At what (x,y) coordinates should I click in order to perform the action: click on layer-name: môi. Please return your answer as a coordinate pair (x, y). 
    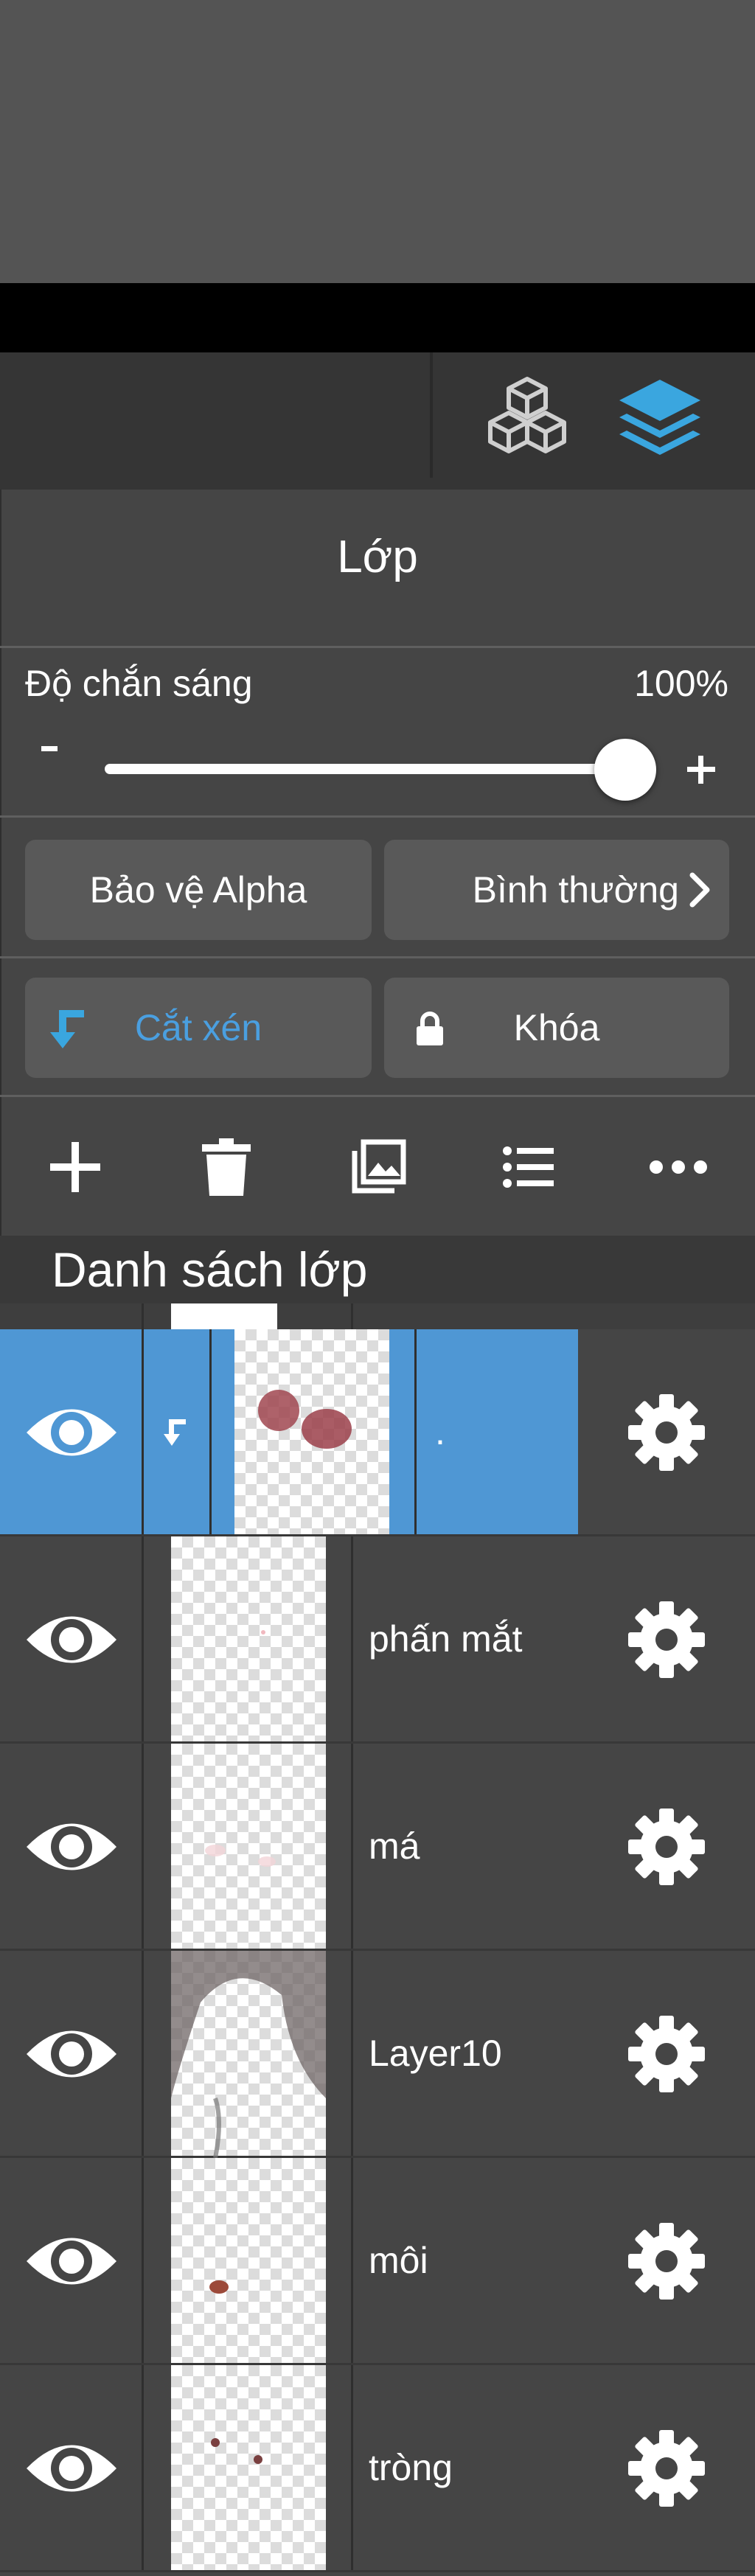
    Looking at the image, I should click on (398, 2260).